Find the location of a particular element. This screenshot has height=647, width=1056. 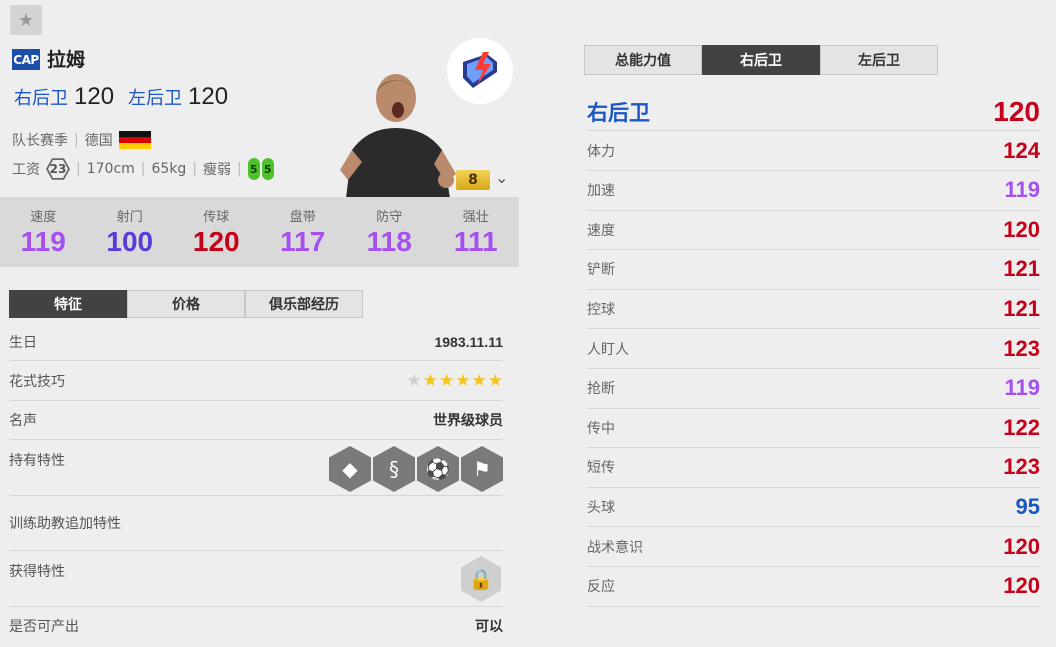

season-name: 队长赛季 is located at coordinates (40, 141).